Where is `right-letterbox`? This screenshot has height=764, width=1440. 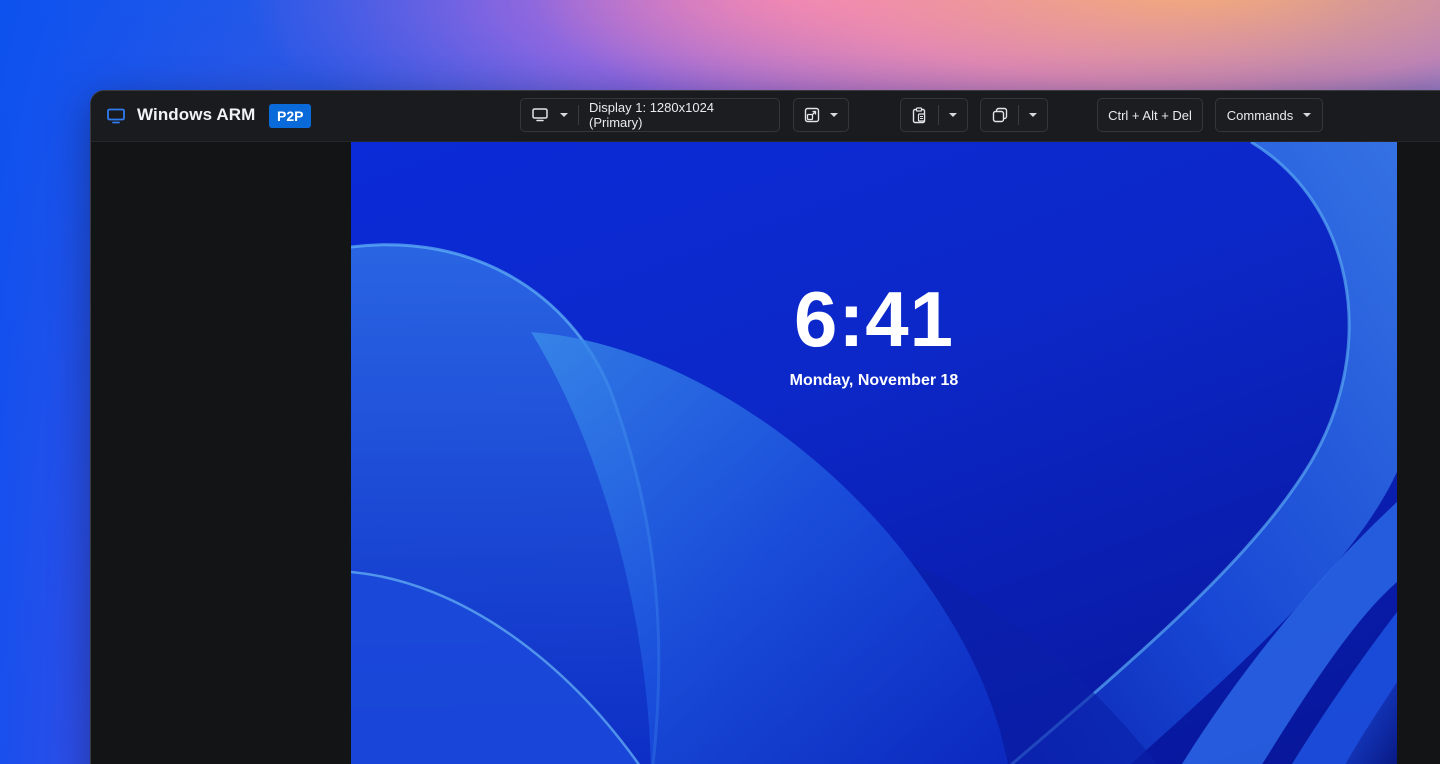 right-letterbox is located at coordinates (1418, 453).